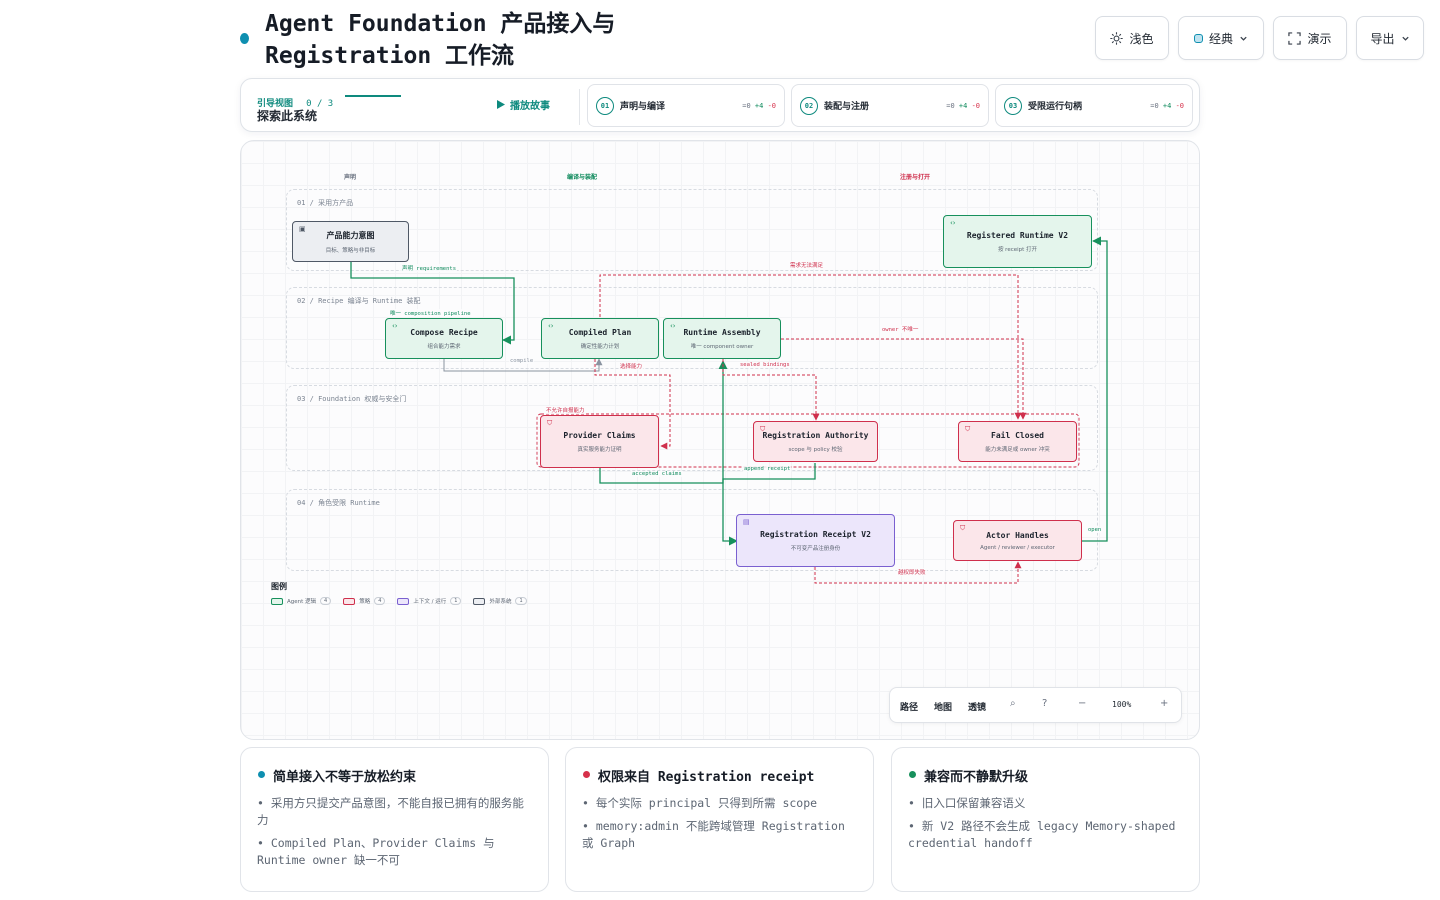  I want to click on step-number: 03, so click(1013, 105).